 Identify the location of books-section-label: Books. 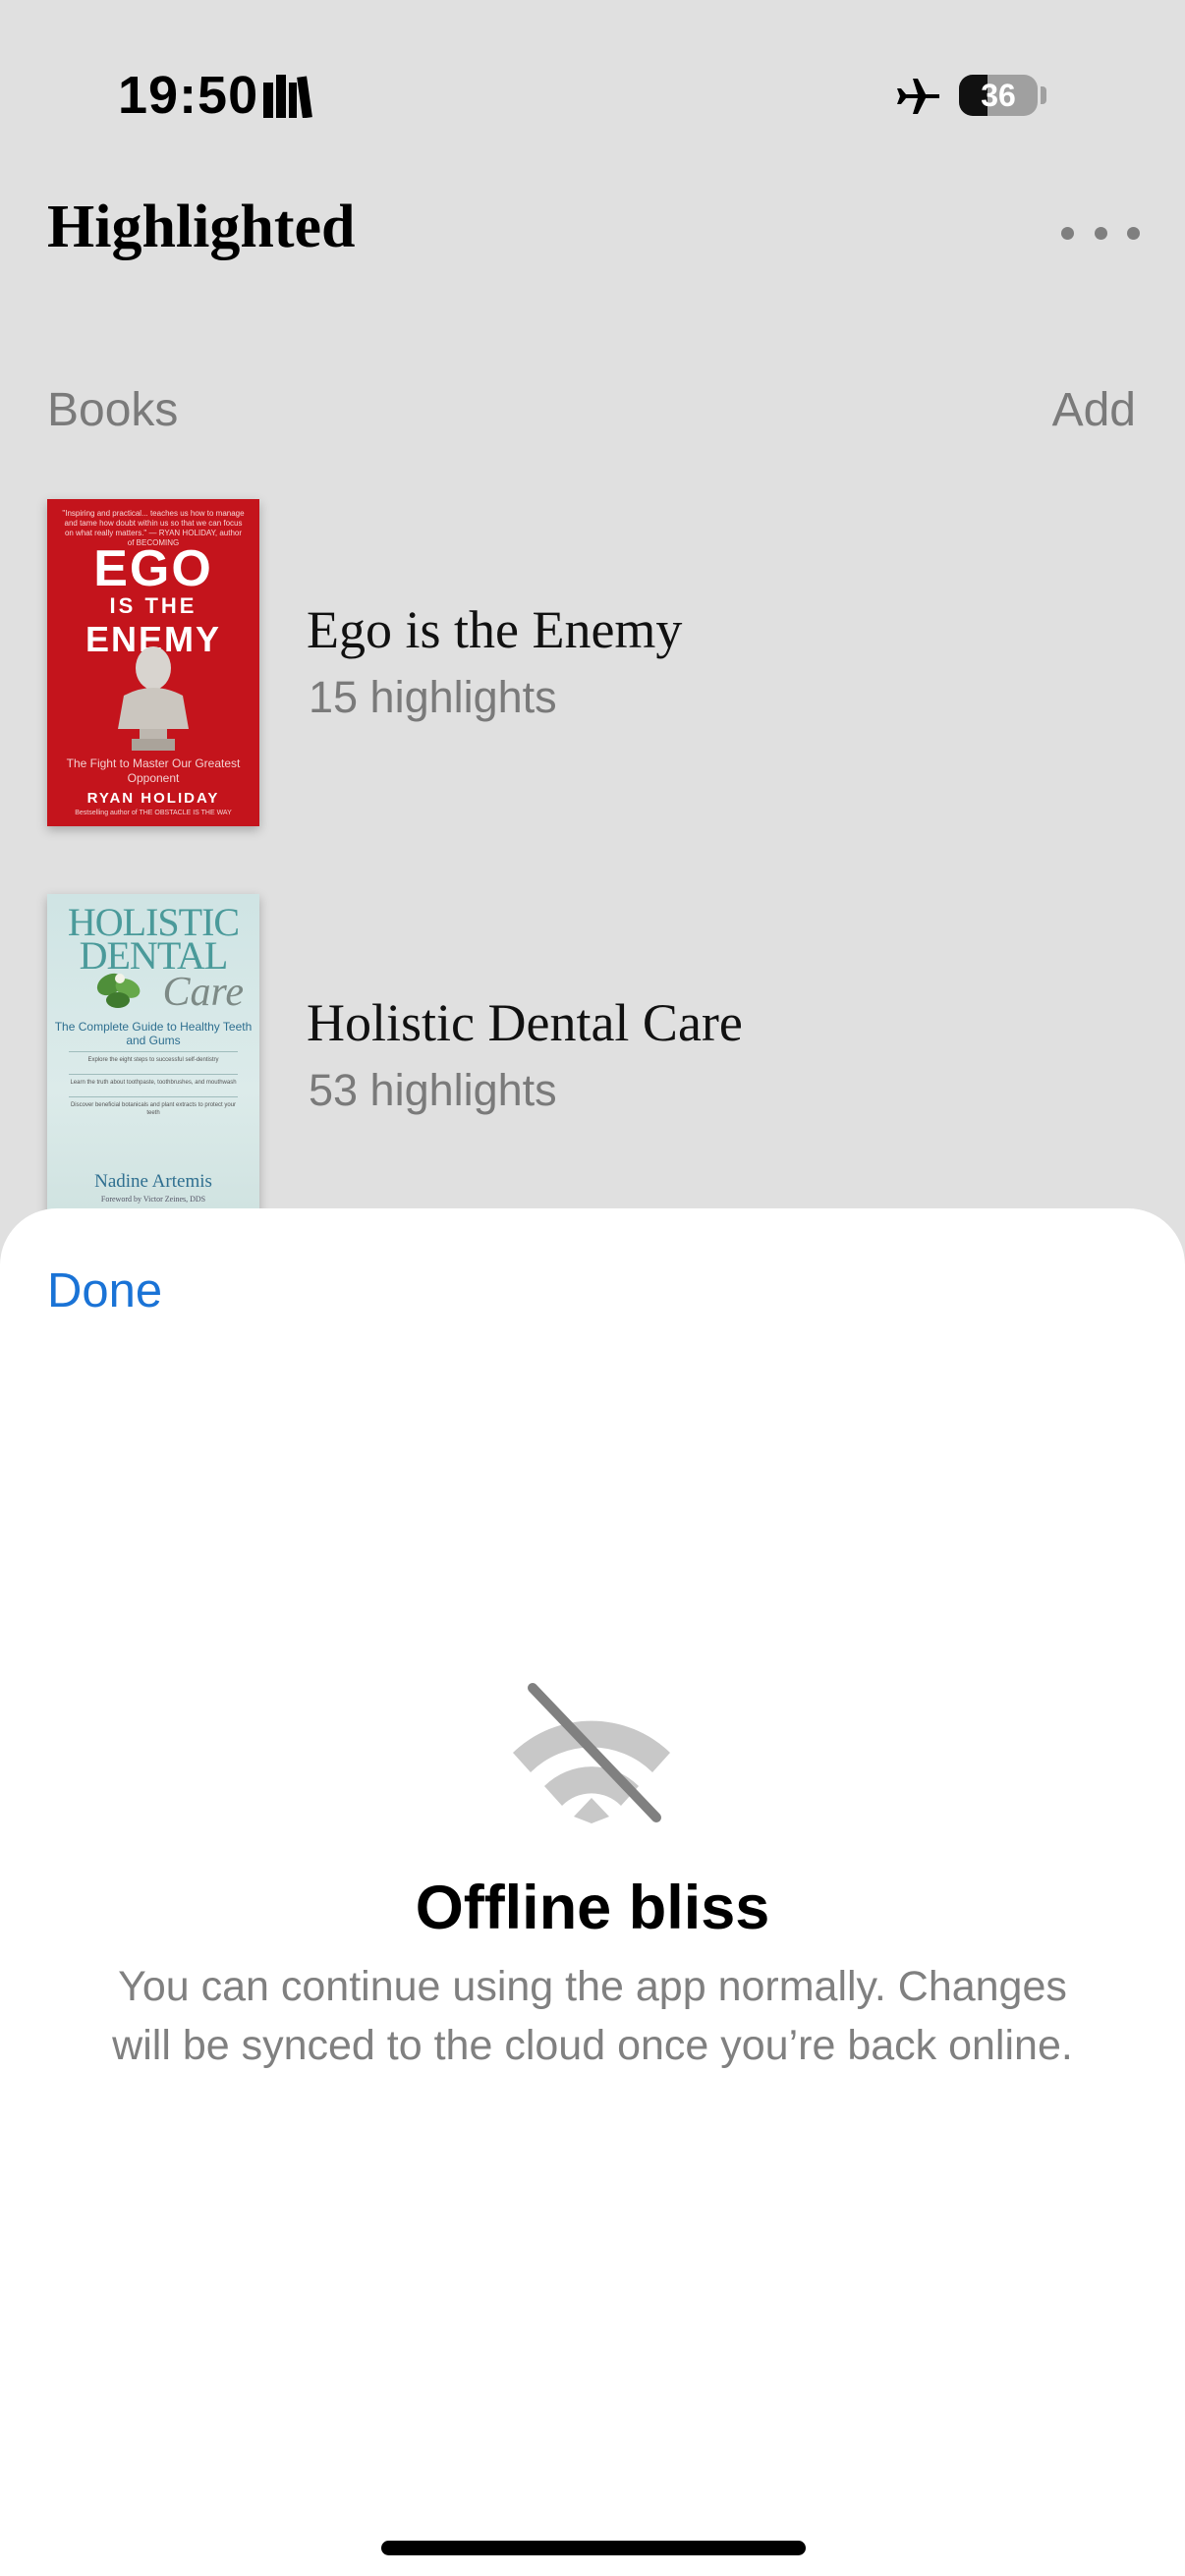
(113, 410).